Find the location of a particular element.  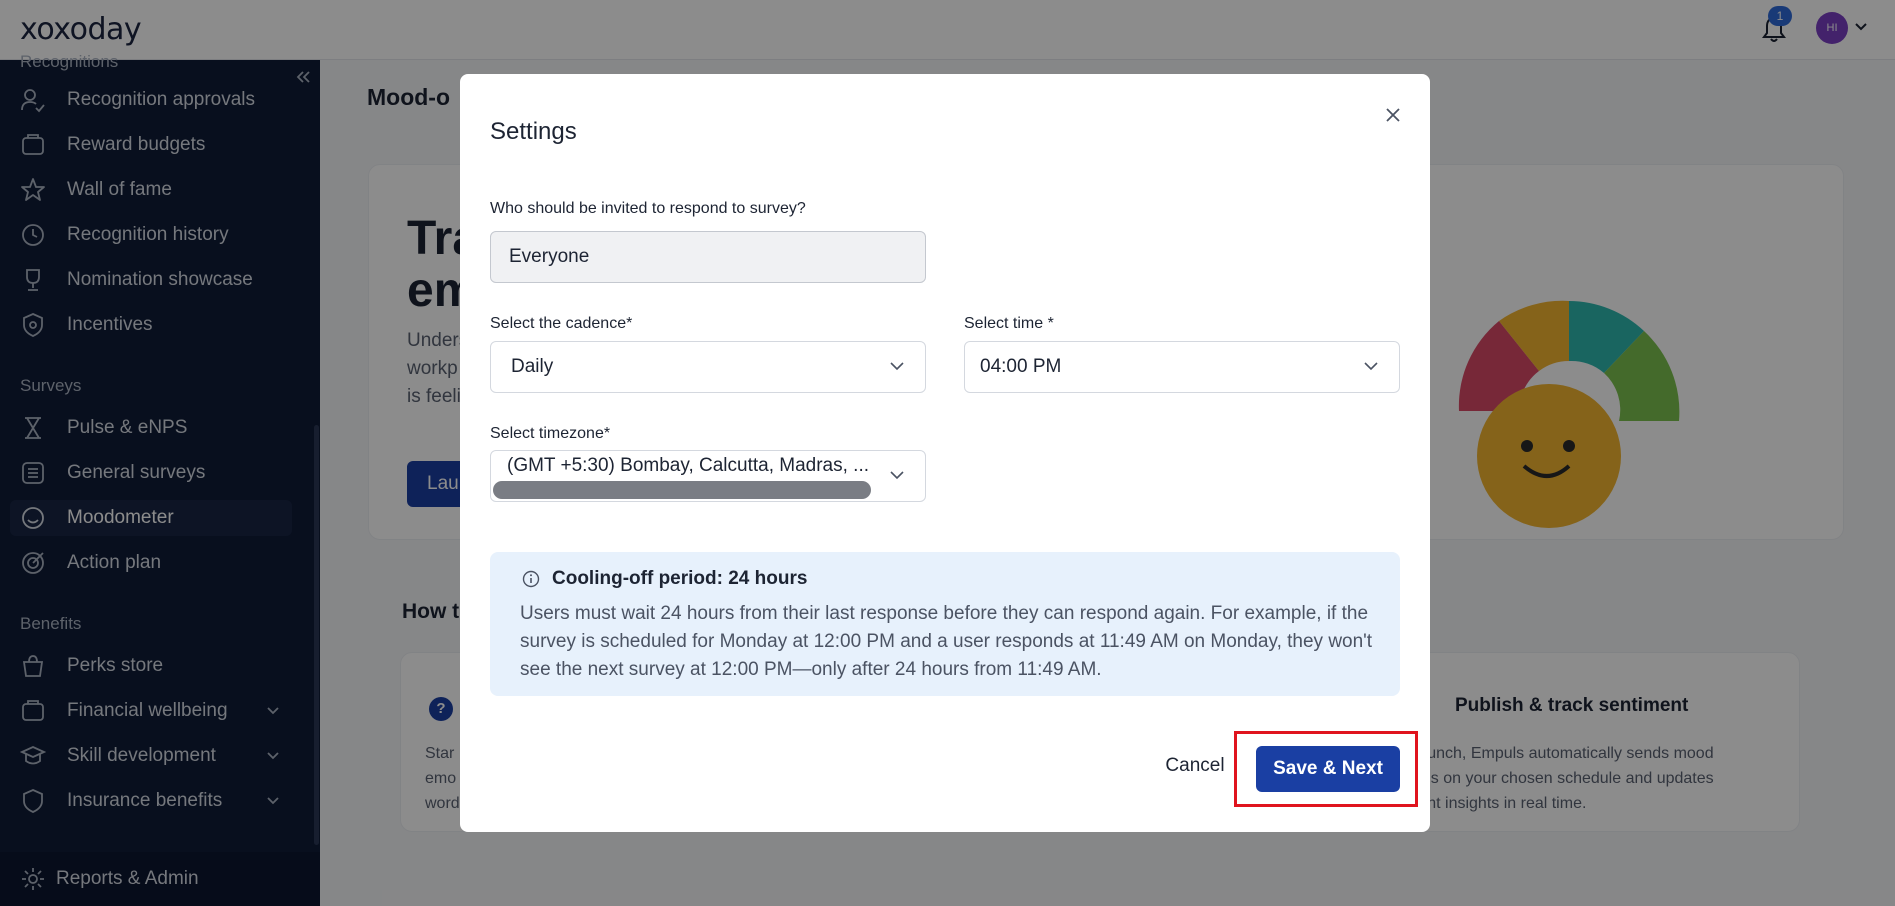

close-icon is located at coordinates (1393, 115).